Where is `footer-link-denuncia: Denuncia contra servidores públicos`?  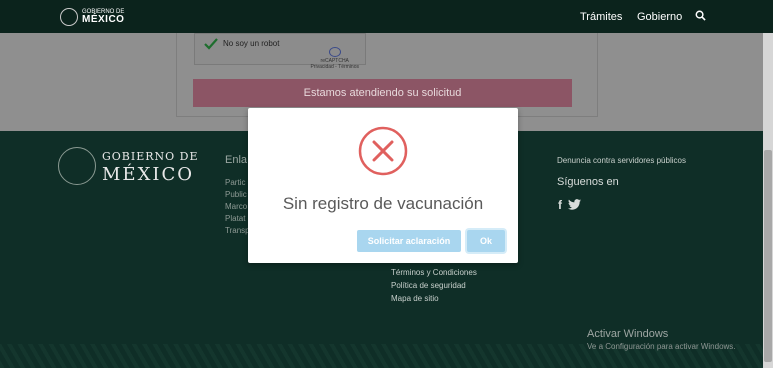 footer-link-denuncia: Denuncia contra servidores públicos is located at coordinates (621, 160).